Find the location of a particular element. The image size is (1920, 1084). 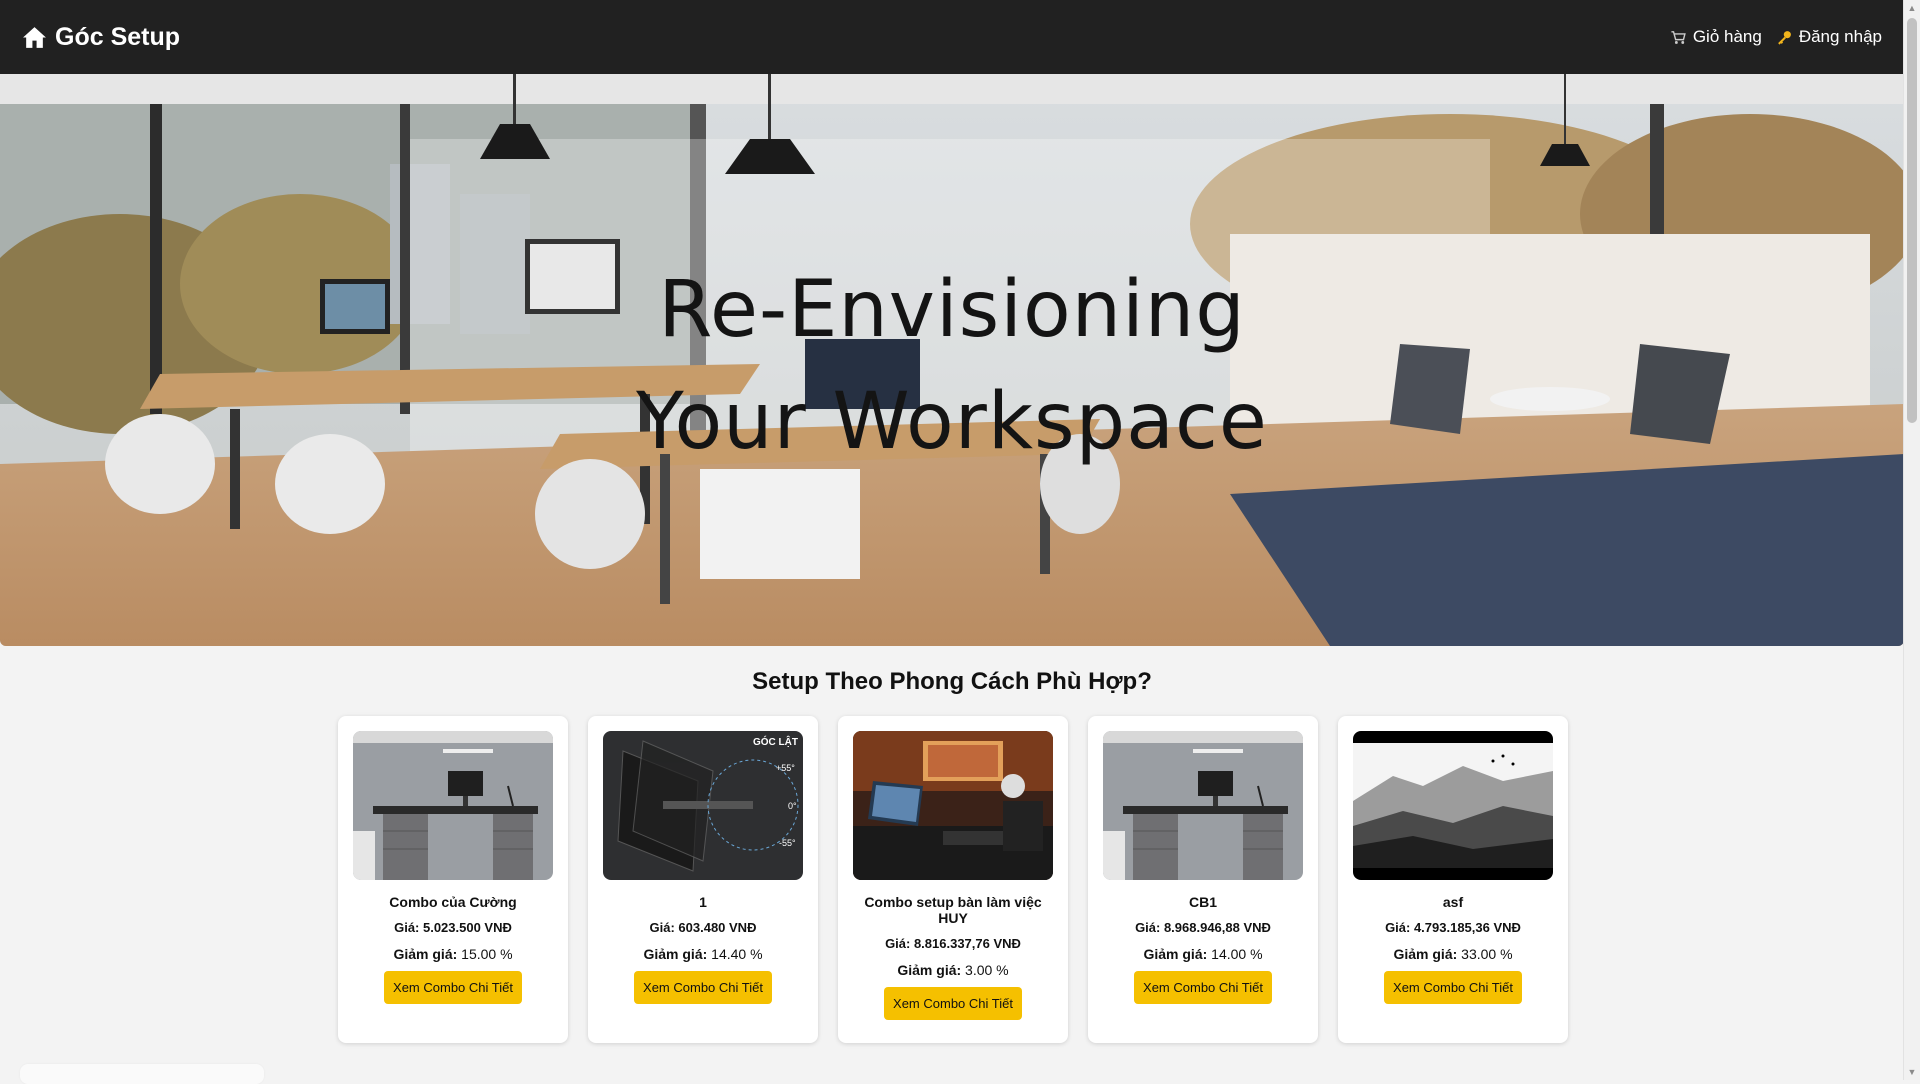

combo-name: Combo của Cường is located at coordinates (453, 902).